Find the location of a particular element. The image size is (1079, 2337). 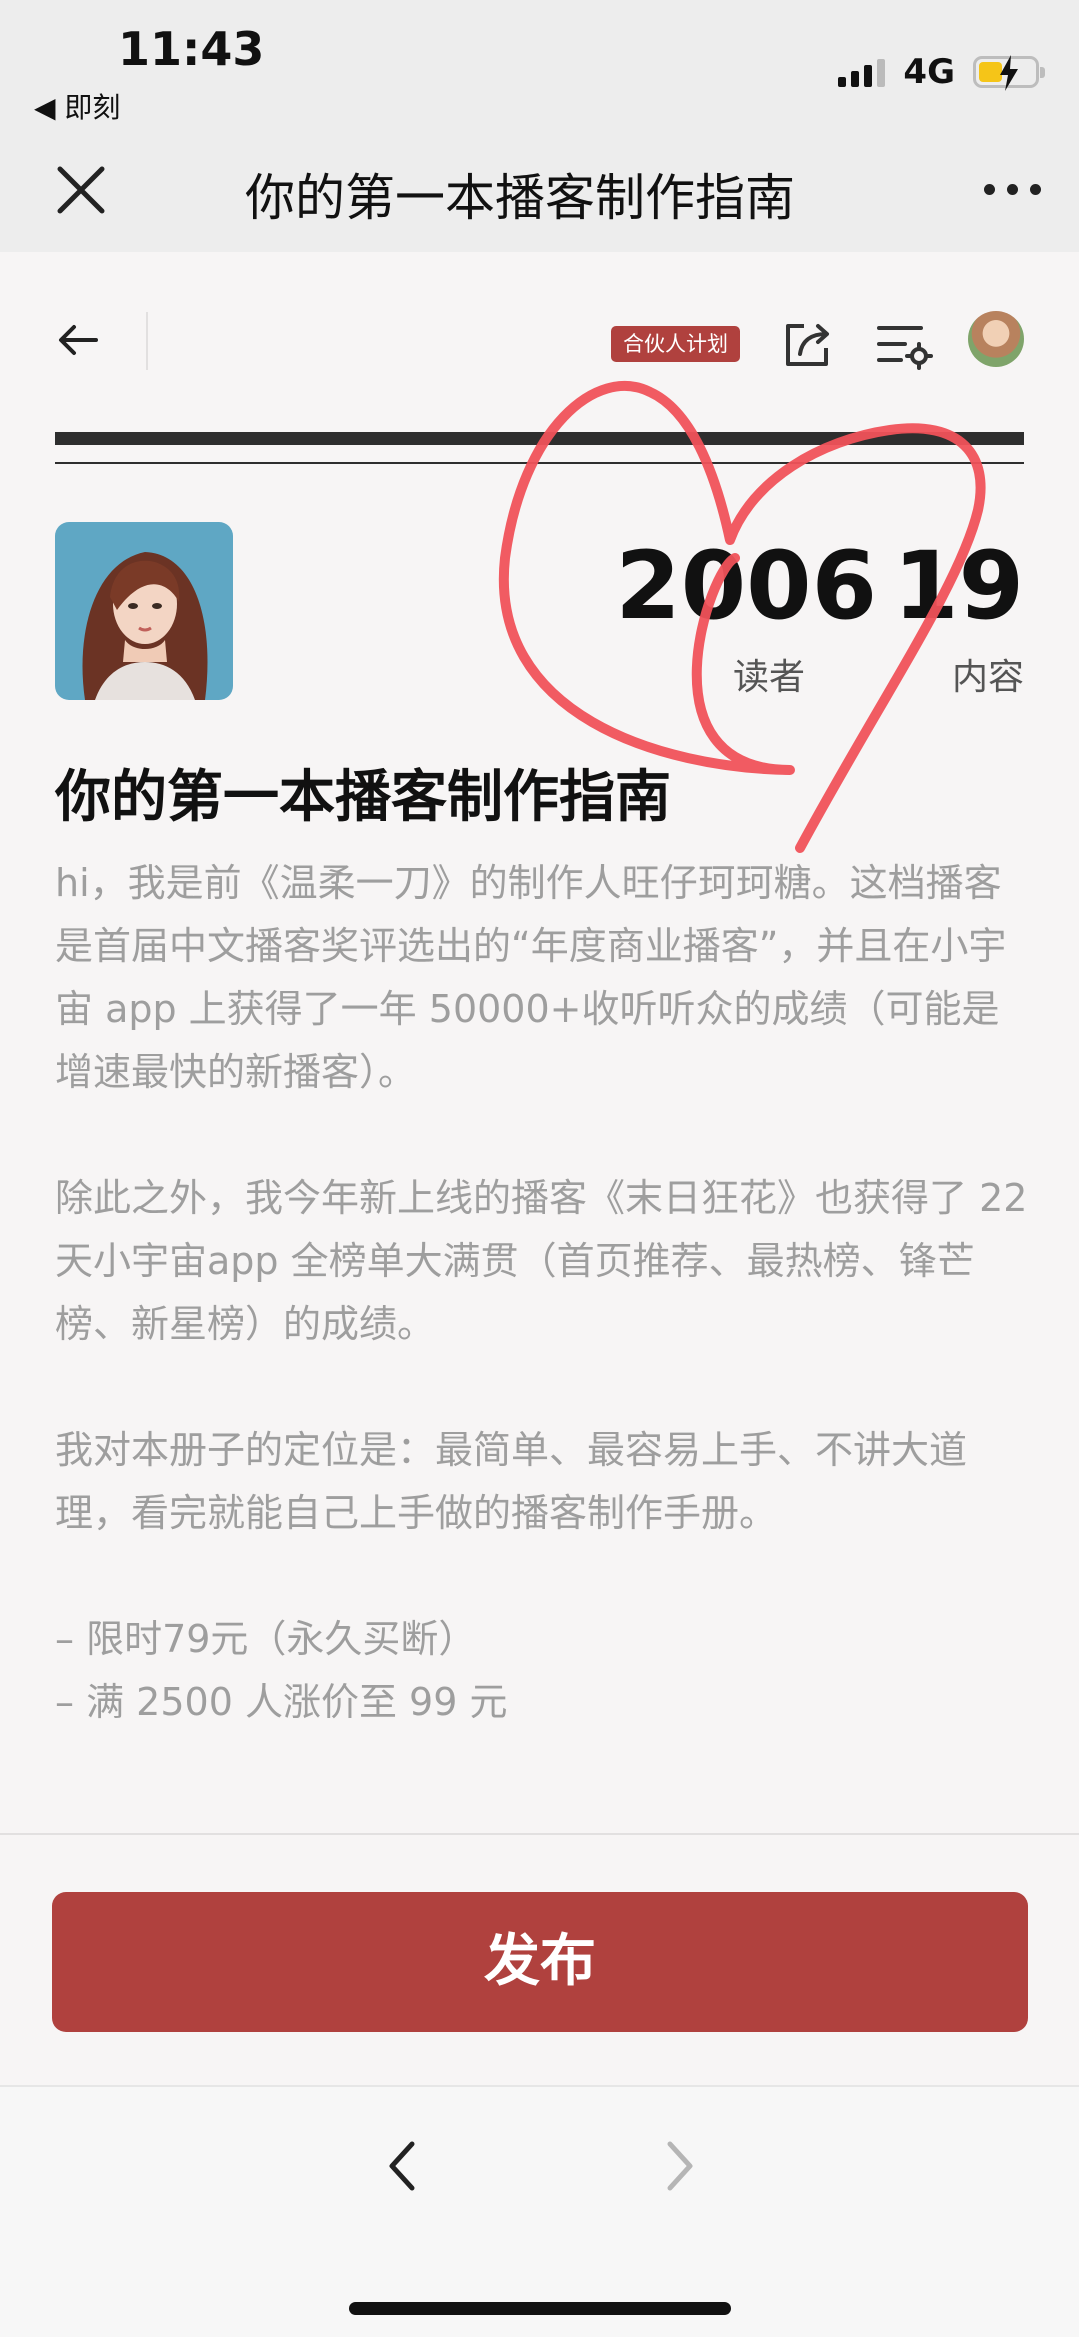

more-icon is located at coordinates (1012, 189).